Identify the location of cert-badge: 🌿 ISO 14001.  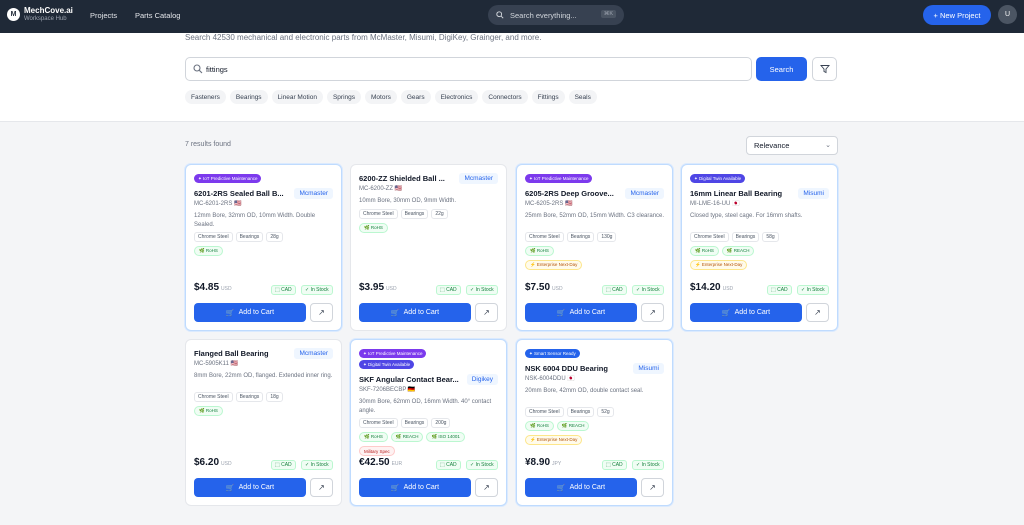
(445, 437).